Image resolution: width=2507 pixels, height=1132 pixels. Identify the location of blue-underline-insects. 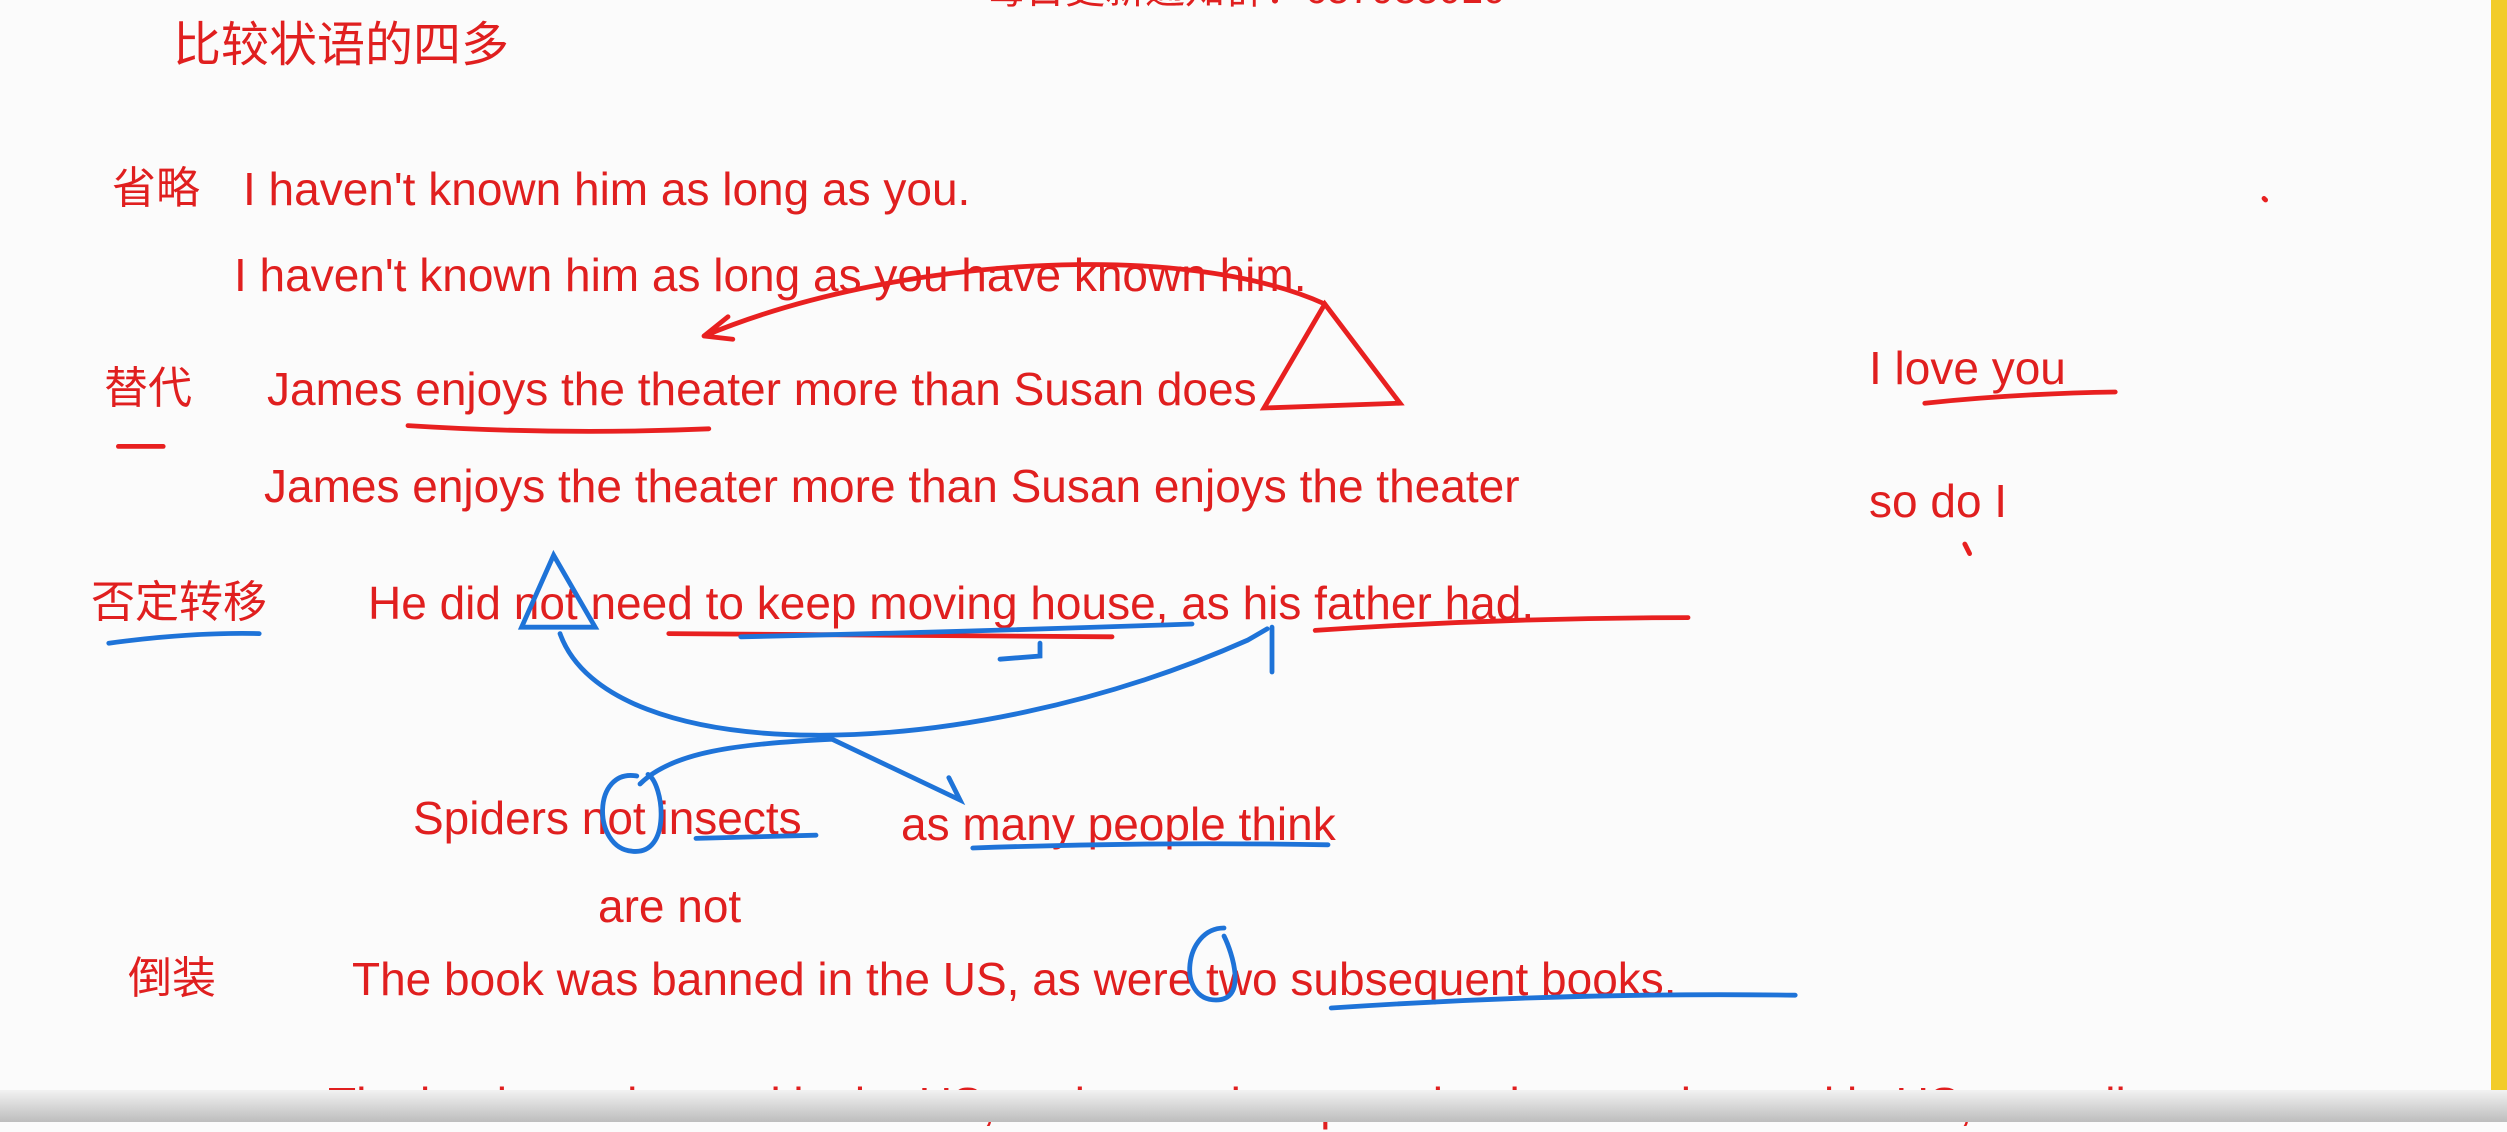
(756, 836).